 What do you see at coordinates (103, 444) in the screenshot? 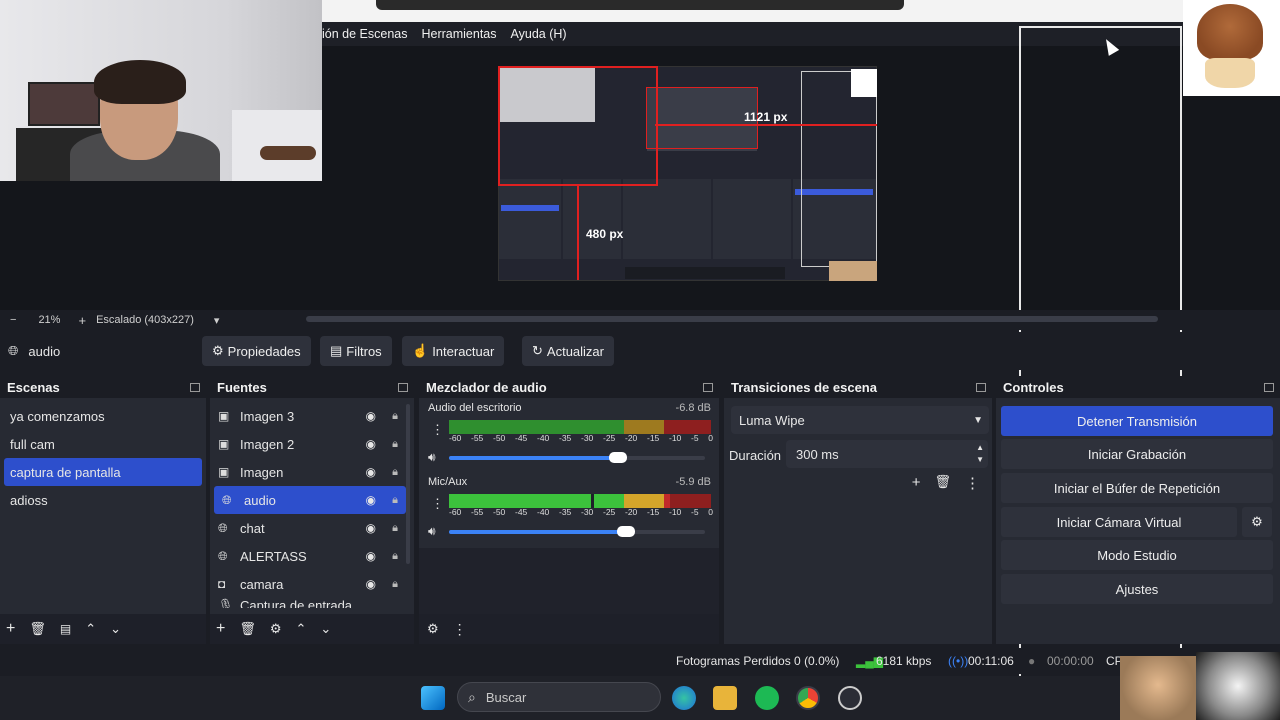
I see `scene-item: full cam` at bounding box center [103, 444].